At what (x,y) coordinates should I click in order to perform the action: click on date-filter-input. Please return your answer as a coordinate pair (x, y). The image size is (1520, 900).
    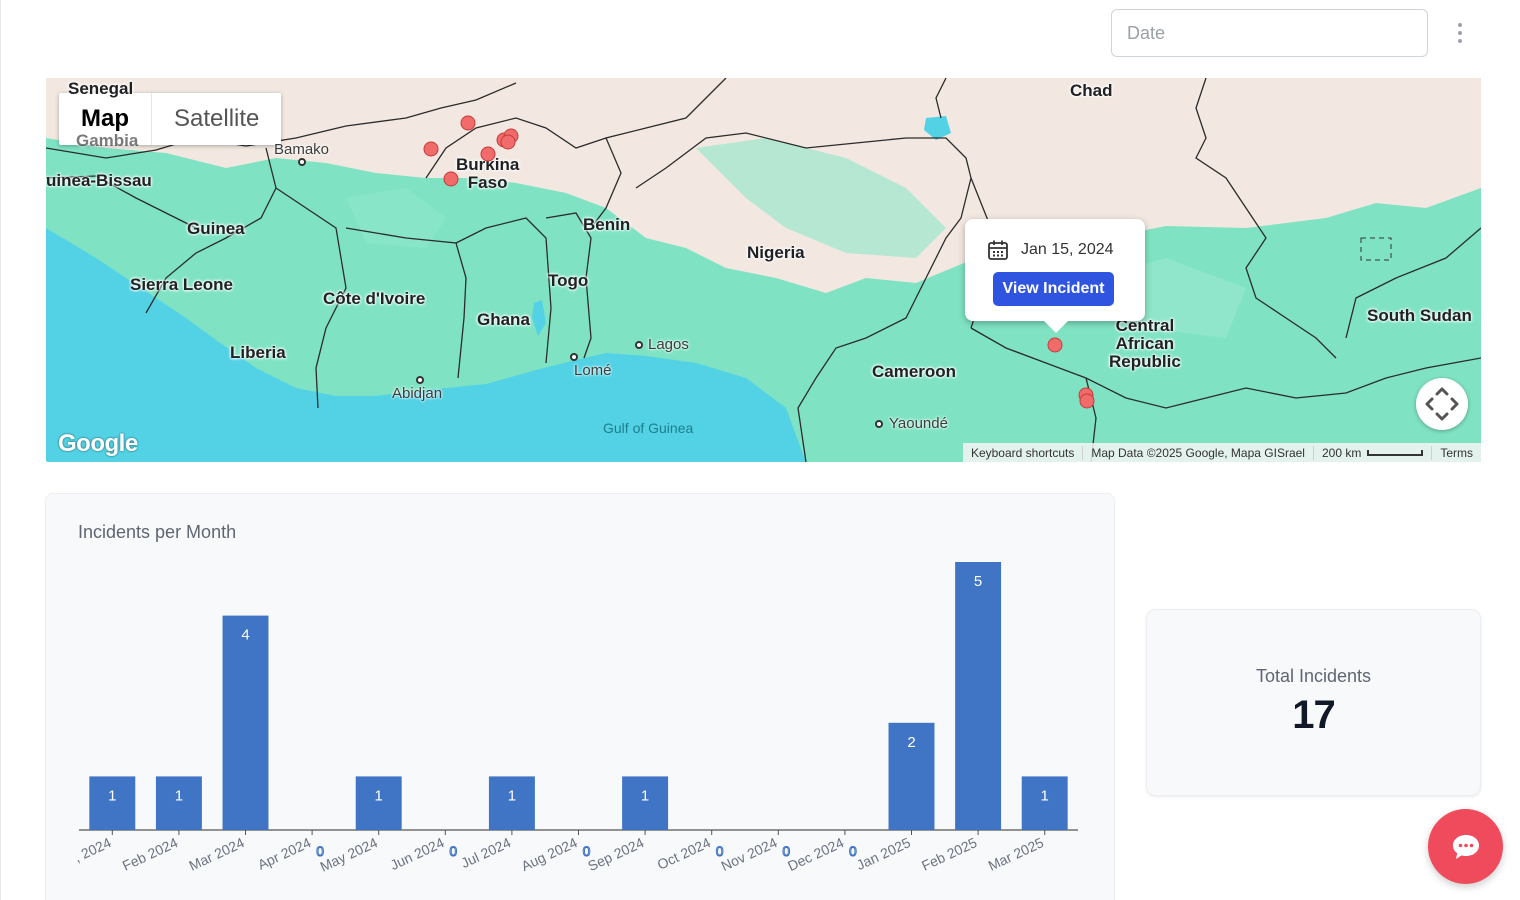
    Looking at the image, I should click on (1269, 33).